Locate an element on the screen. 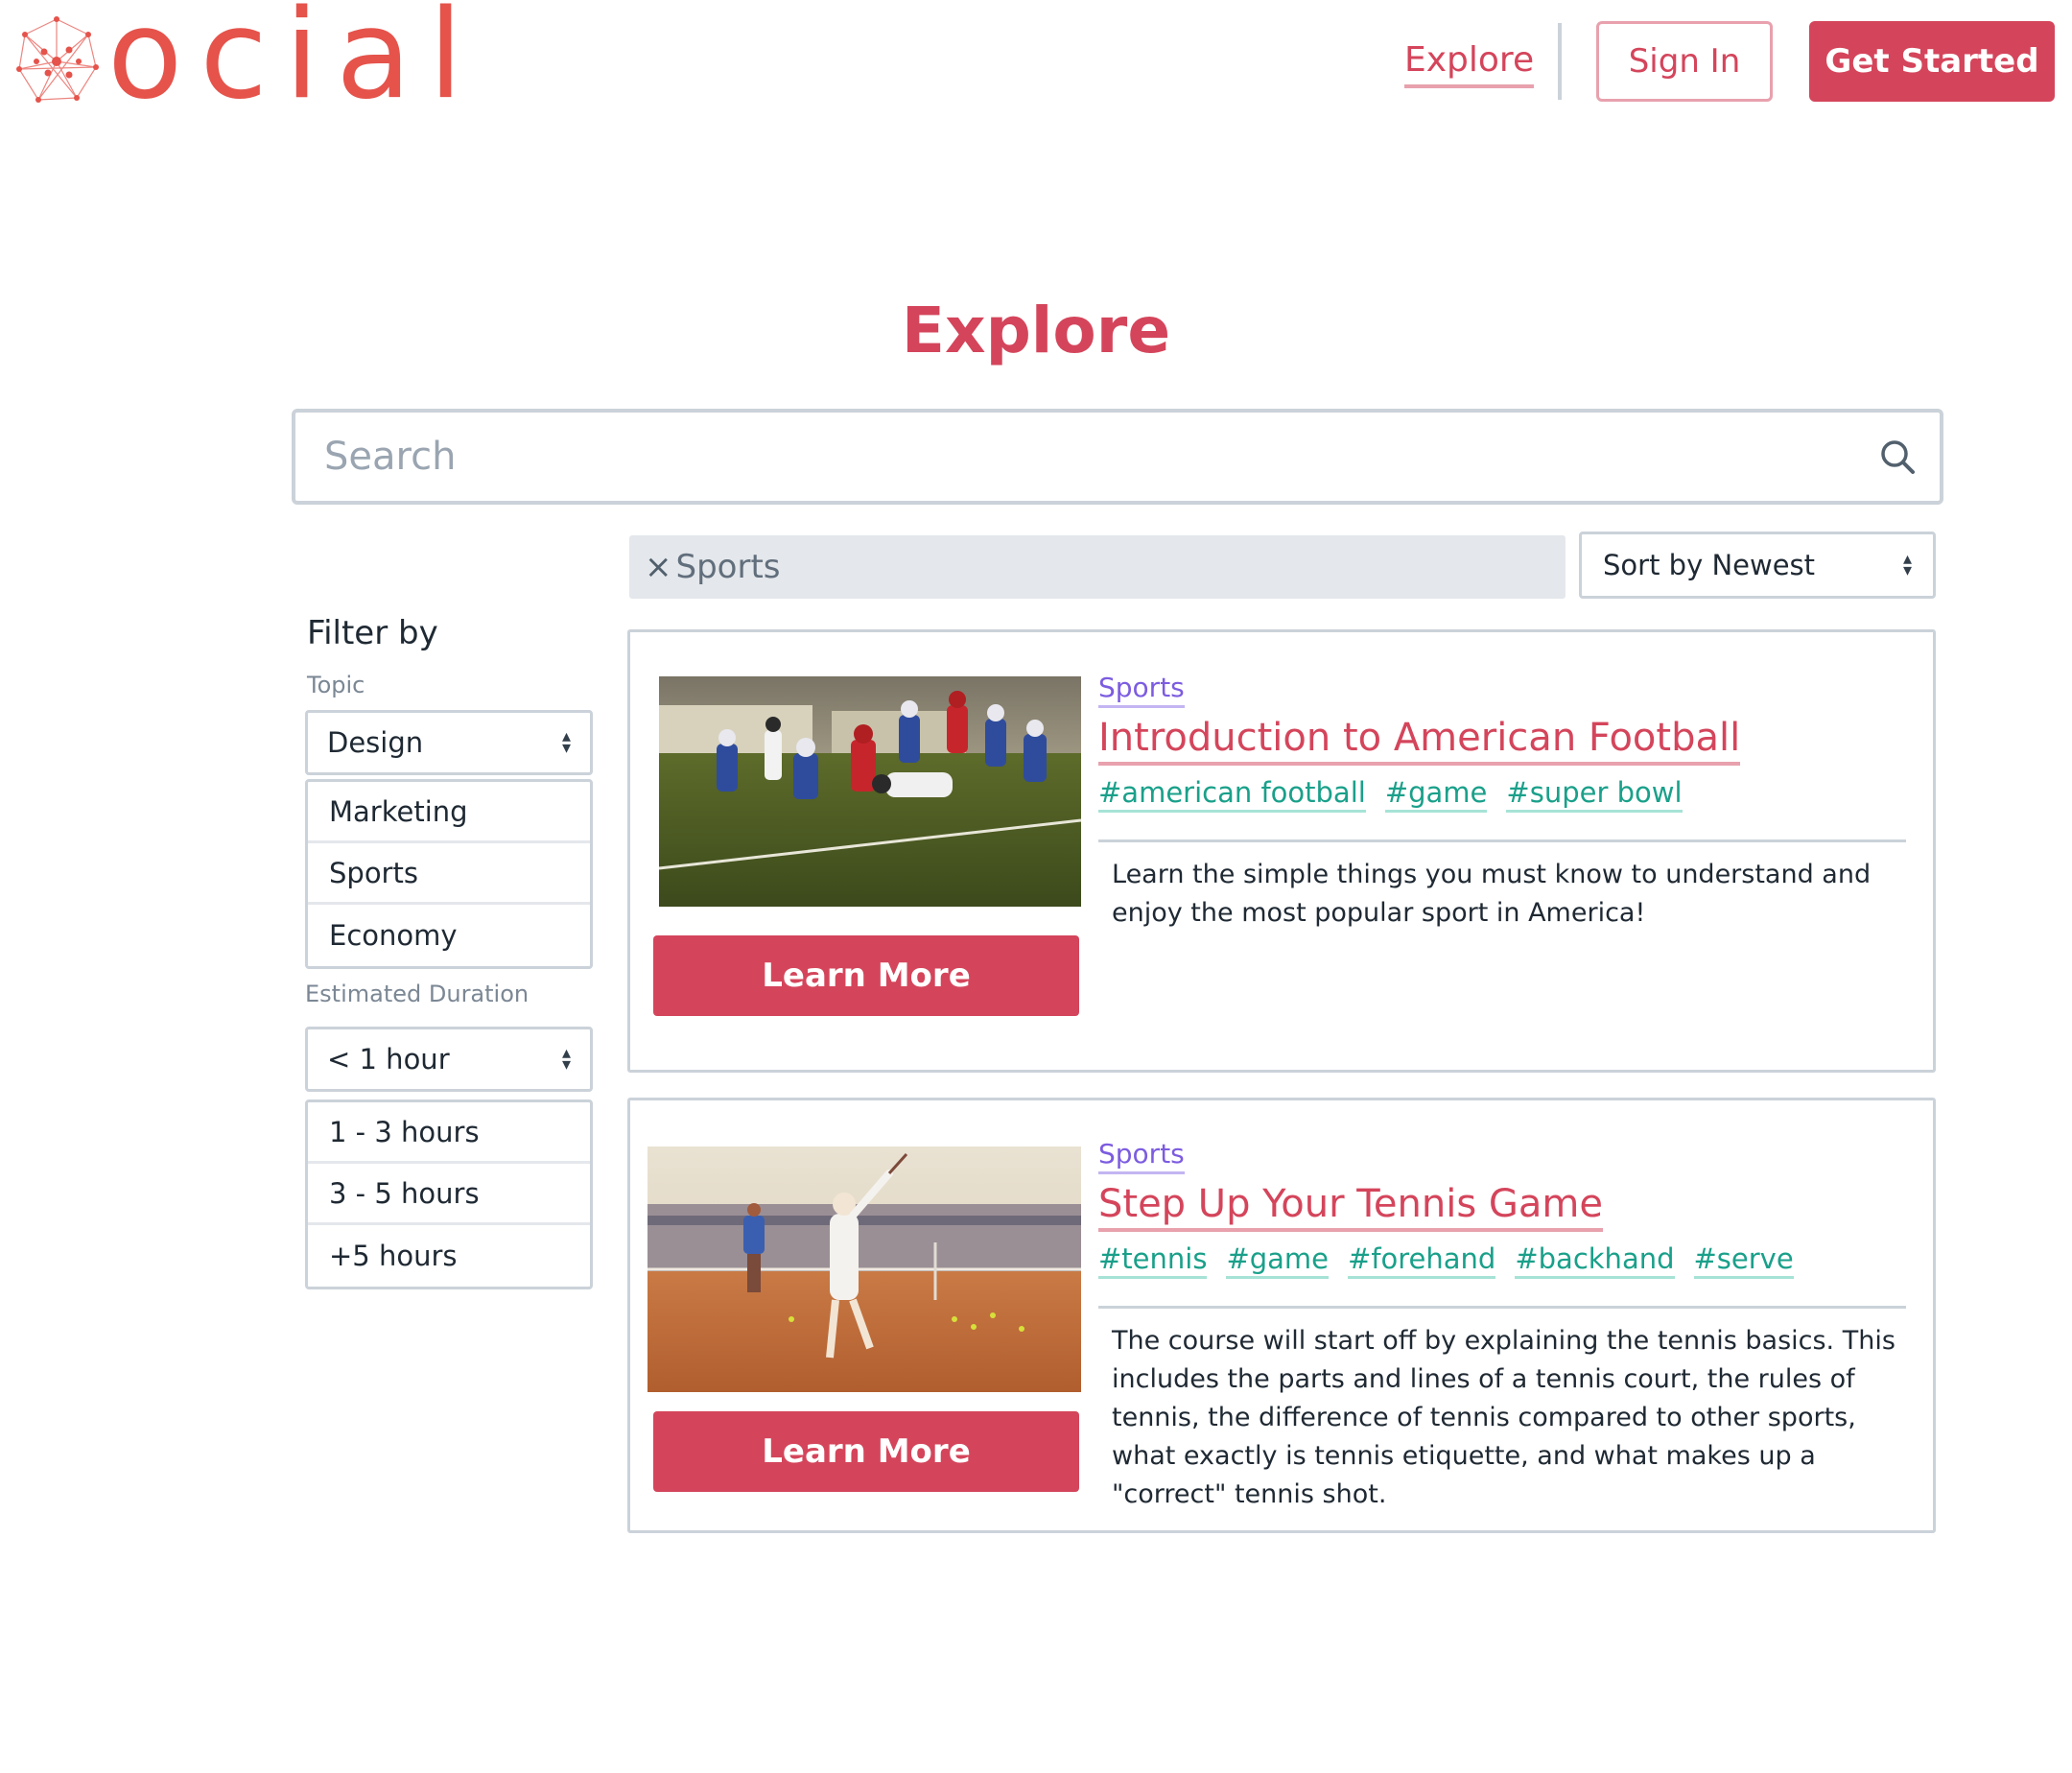  topic-option: Sports is located at coordinates (449, 874).